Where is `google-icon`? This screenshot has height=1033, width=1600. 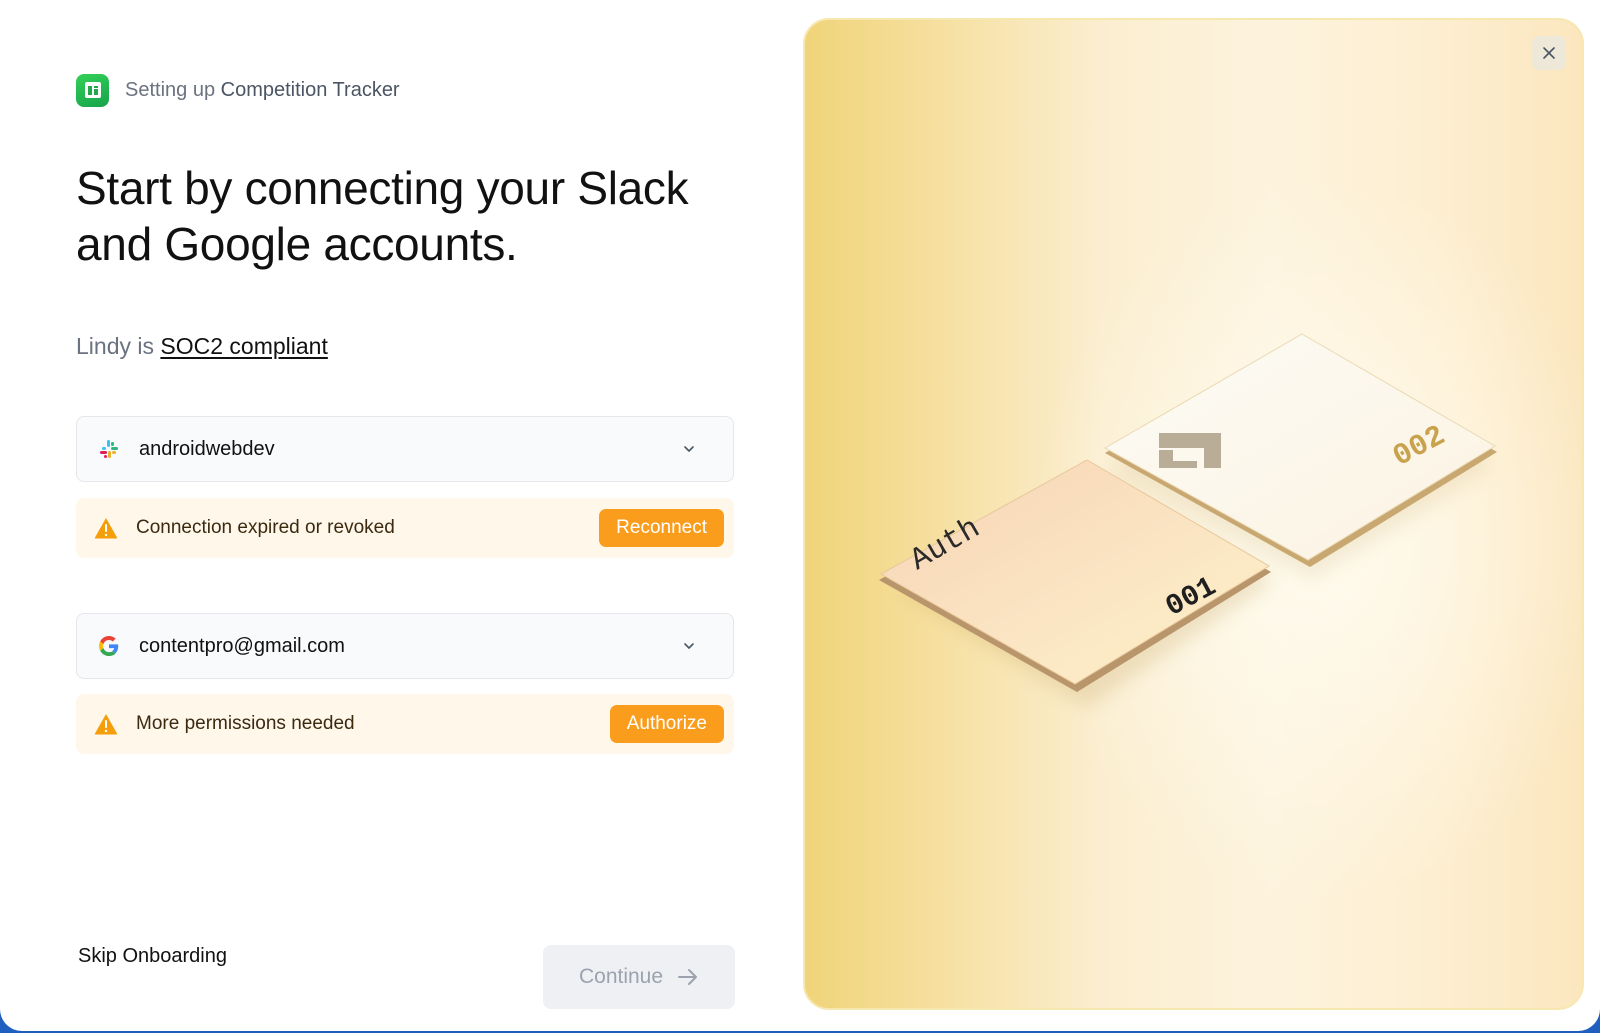
google-icon is located at coordinates (109, 646).